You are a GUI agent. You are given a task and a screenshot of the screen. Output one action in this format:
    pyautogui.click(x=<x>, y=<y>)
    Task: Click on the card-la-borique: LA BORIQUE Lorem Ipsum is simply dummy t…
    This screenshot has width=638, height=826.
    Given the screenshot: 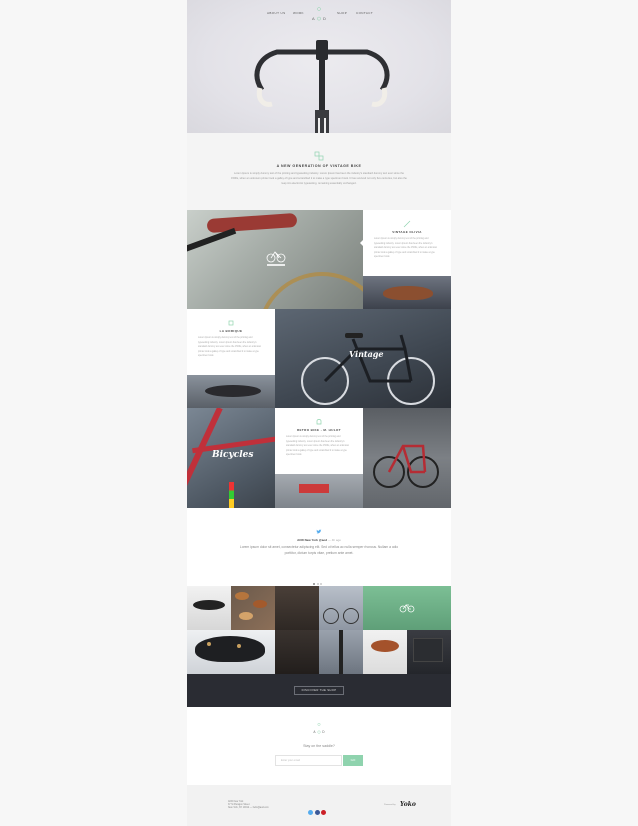 What is the action you would take?
    pyautogui.click(x=231, y=343)
    